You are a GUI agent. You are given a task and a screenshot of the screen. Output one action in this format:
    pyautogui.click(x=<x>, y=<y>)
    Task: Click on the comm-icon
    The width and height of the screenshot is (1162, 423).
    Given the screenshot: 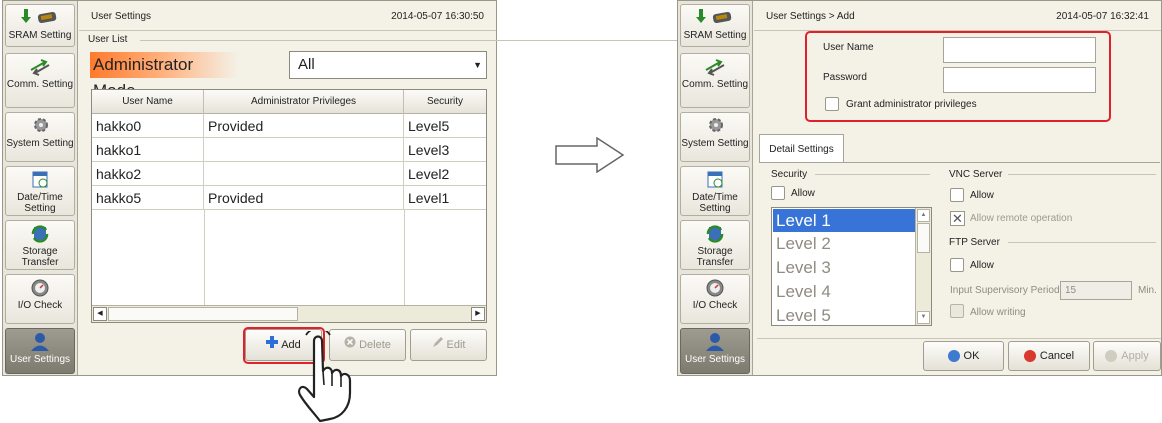 What is the action you would take?
    pyautogui.click(x=40, y=68)
    